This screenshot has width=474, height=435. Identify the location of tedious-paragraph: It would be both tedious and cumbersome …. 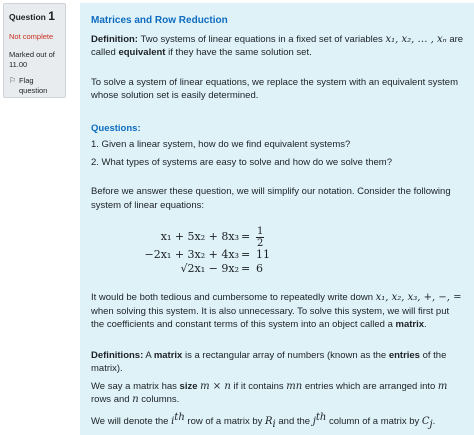
(276, 311).